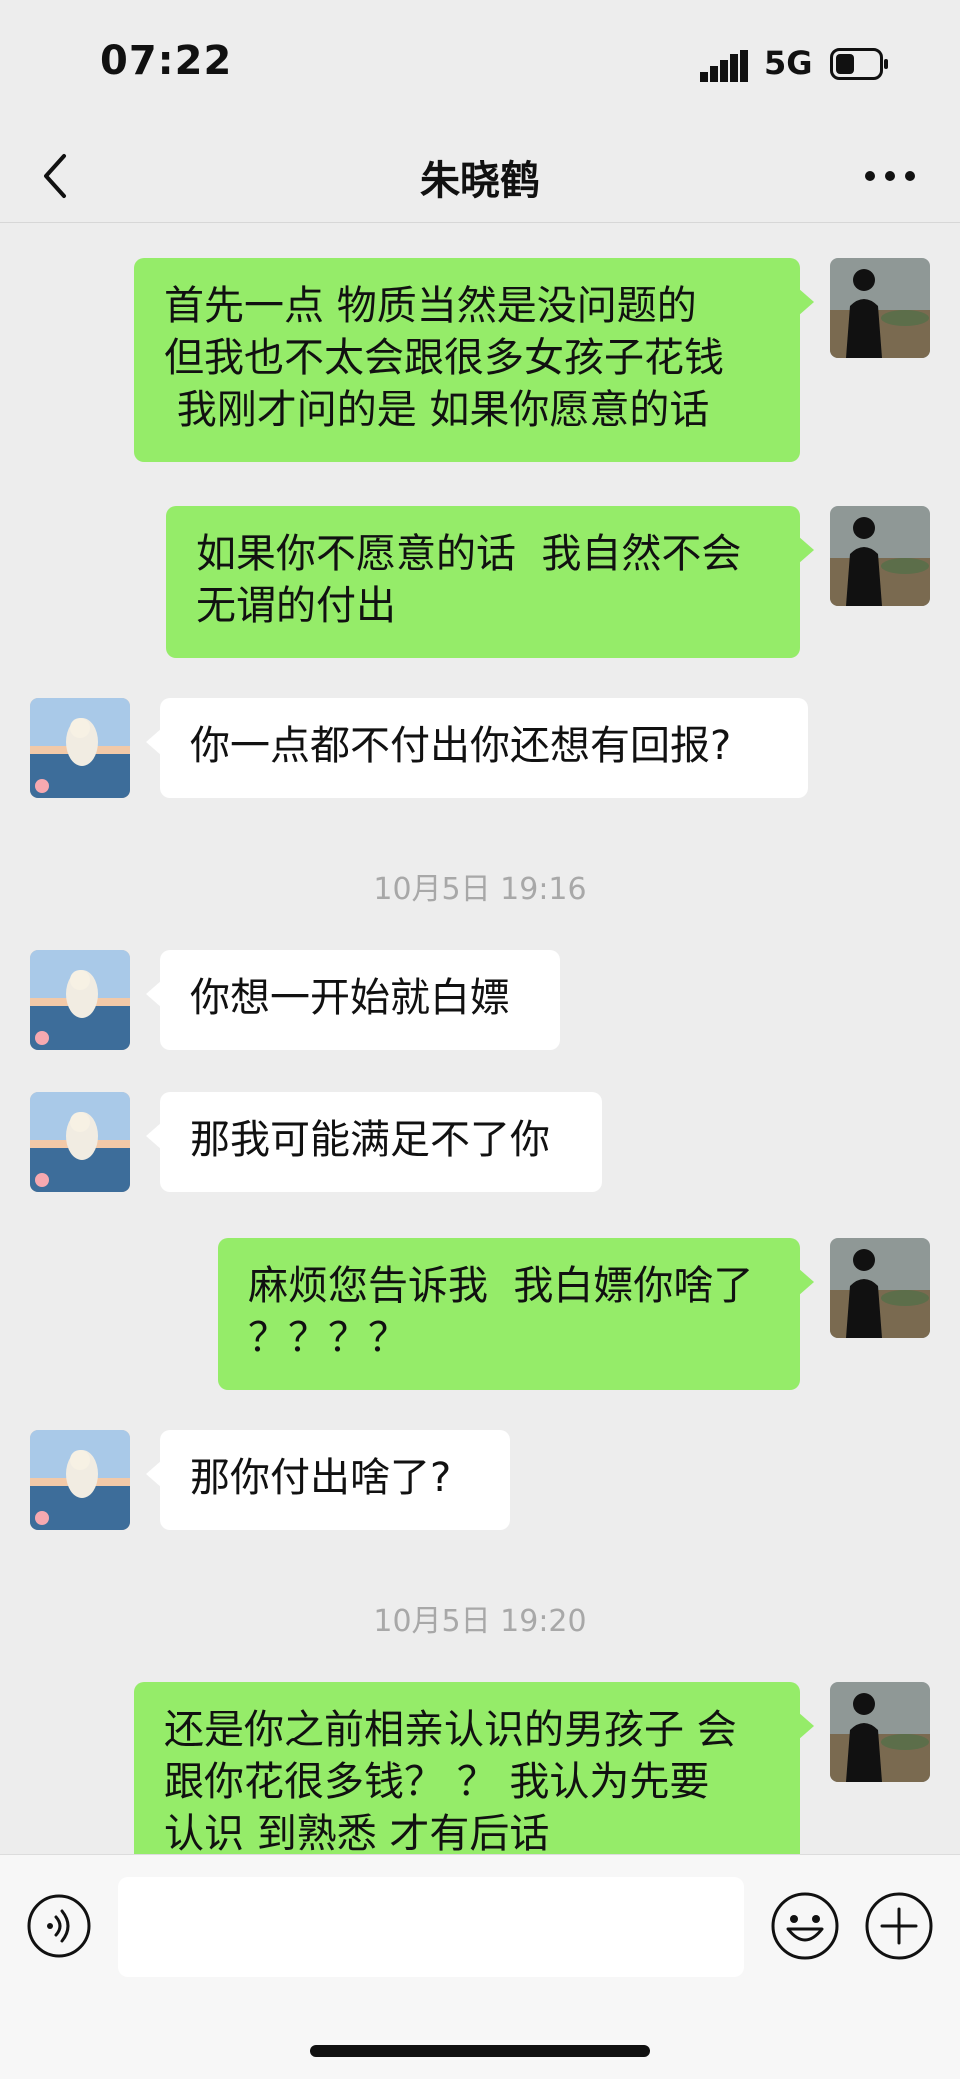 This screenshot has height=2079, width=960. What do you see at coordinates (480, 2051) in the screenshot?
I see `home-indicator` at bounding box center [480, 2051].